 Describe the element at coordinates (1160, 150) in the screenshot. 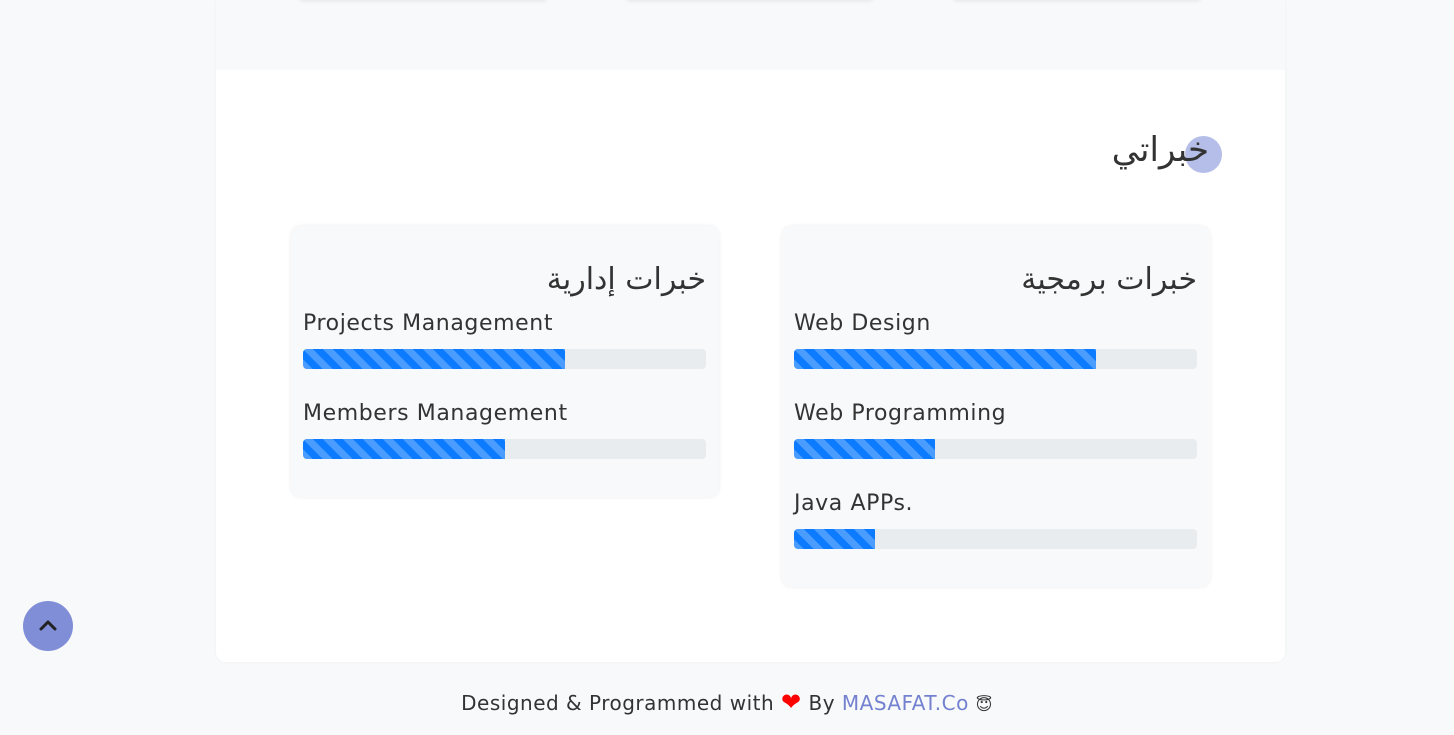

I see `section-title: خبراتي` at that location.